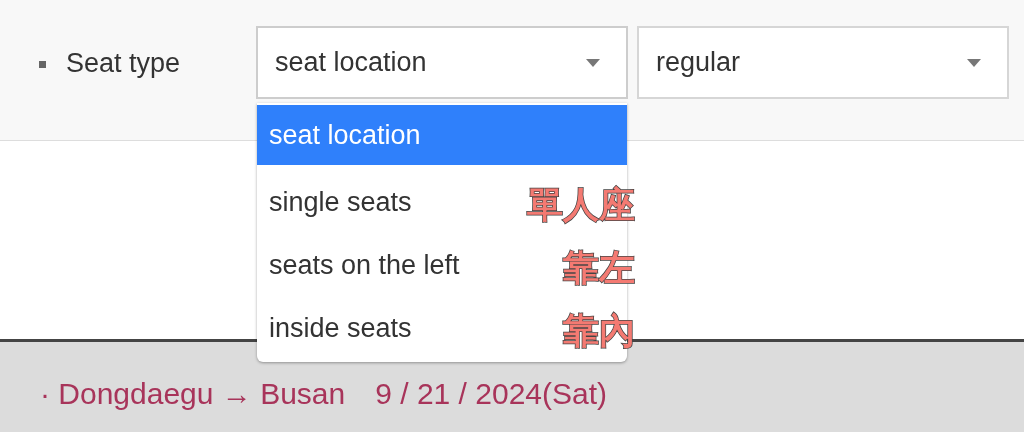  Describe the element at coordinates (599, 331) in the screenshot. I see `annotation-text: 靠內` at that location.